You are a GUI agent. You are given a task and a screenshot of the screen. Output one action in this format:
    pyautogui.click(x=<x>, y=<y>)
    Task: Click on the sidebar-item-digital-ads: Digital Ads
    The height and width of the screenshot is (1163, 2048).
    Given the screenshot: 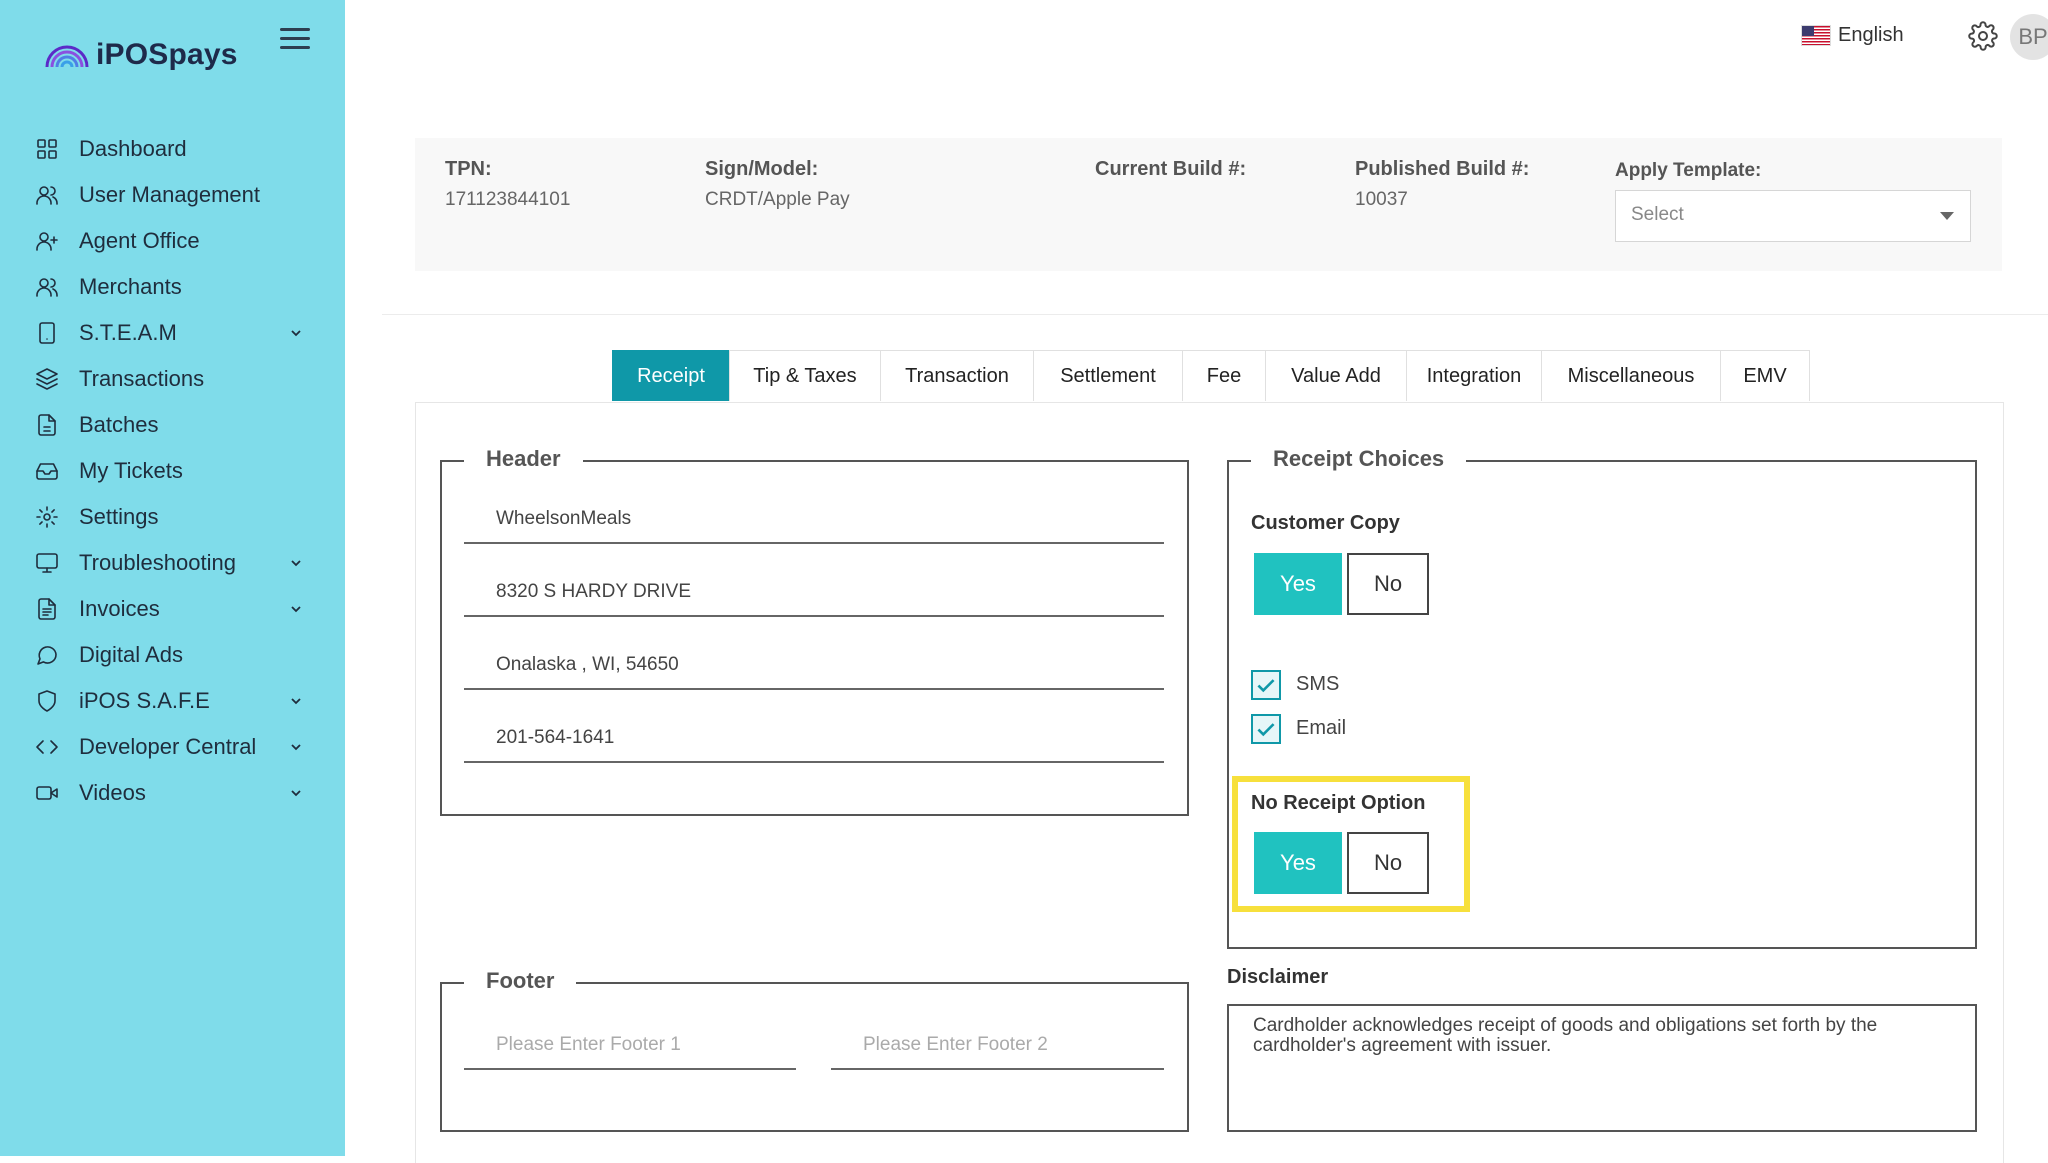 What is the action you would take?
    pyautogui.click(x=172, y=655)
    